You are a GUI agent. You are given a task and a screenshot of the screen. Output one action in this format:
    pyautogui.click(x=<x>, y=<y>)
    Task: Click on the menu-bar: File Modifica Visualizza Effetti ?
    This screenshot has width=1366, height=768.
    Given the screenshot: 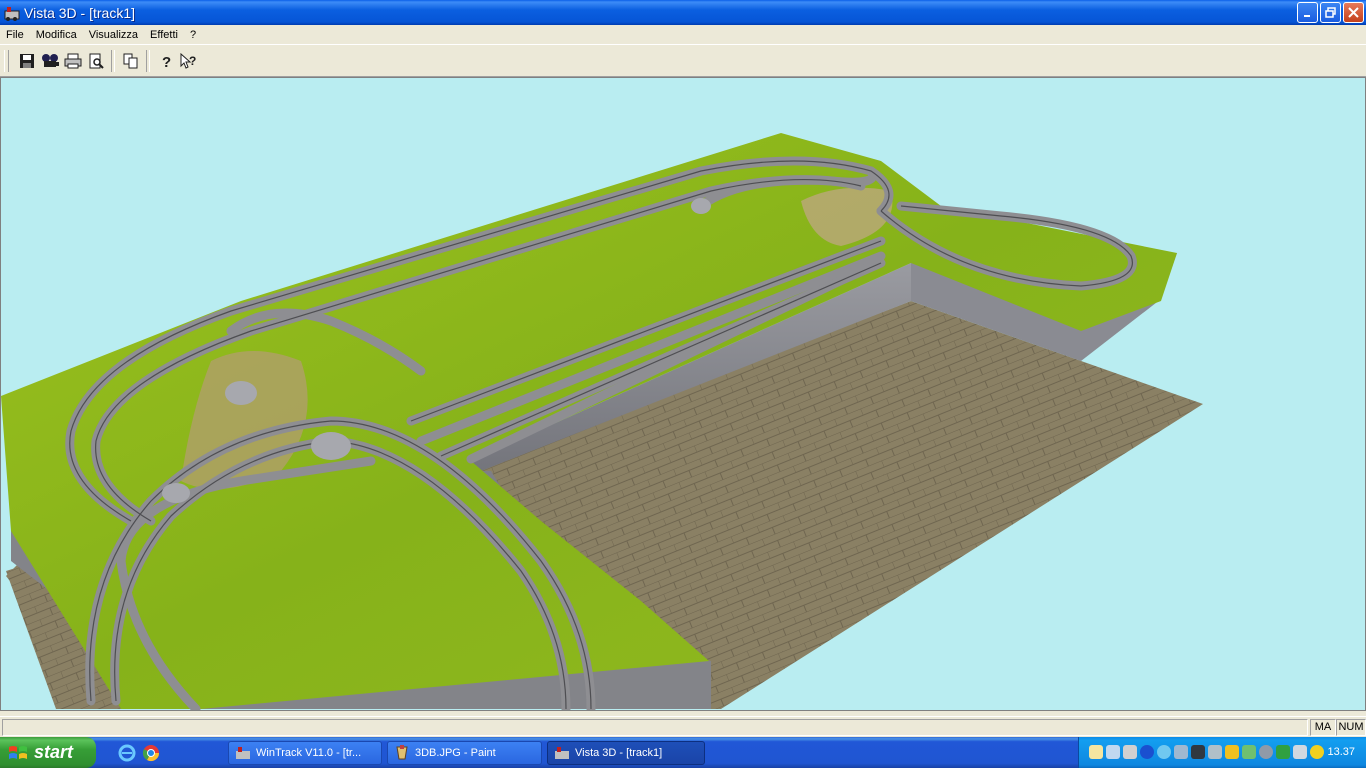 What is the action you would take?
    pyautogui.click(x=683, y=35)
    